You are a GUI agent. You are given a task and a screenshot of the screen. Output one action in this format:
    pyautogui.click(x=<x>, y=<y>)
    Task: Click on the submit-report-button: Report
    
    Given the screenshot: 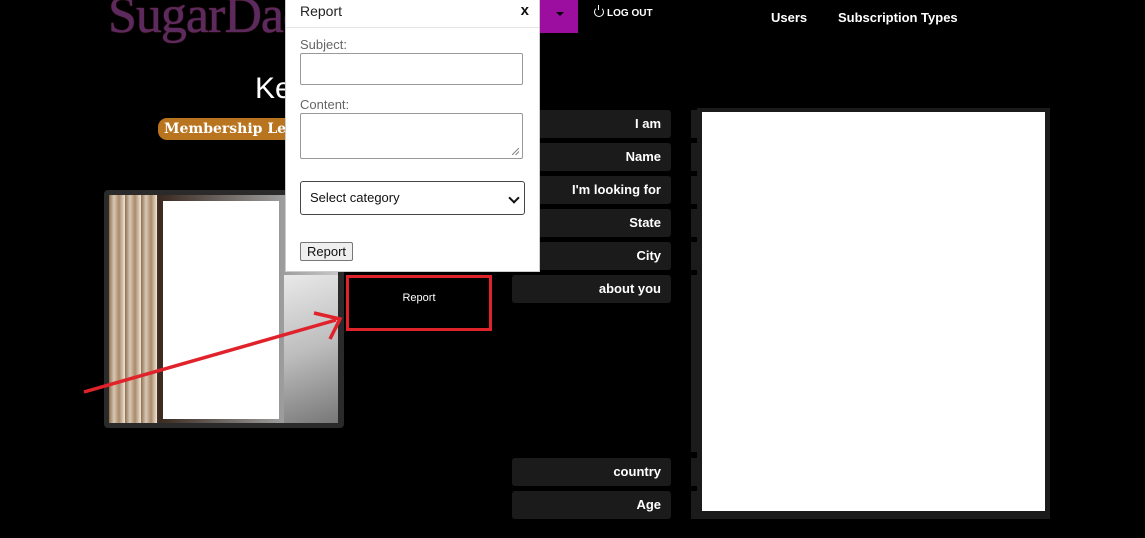 What is the action you would take?
    pyautogui.click(x=327, y=251)
    